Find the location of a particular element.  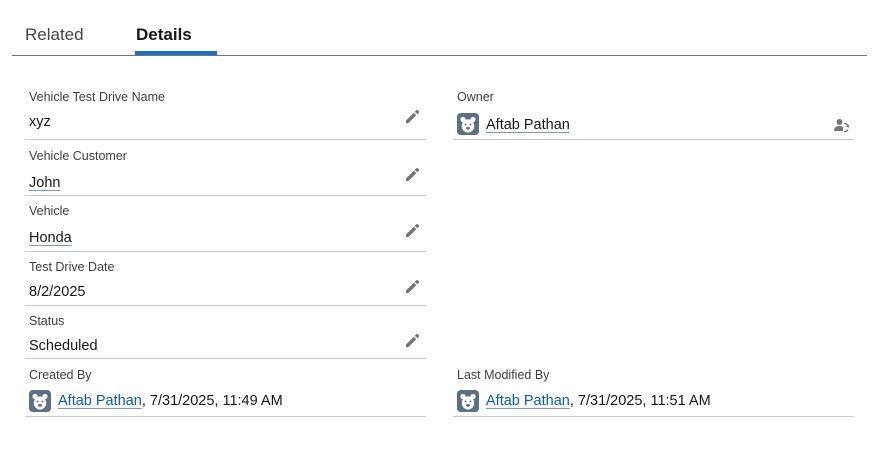

tab-related: Related is located at coordinates (54, 35).